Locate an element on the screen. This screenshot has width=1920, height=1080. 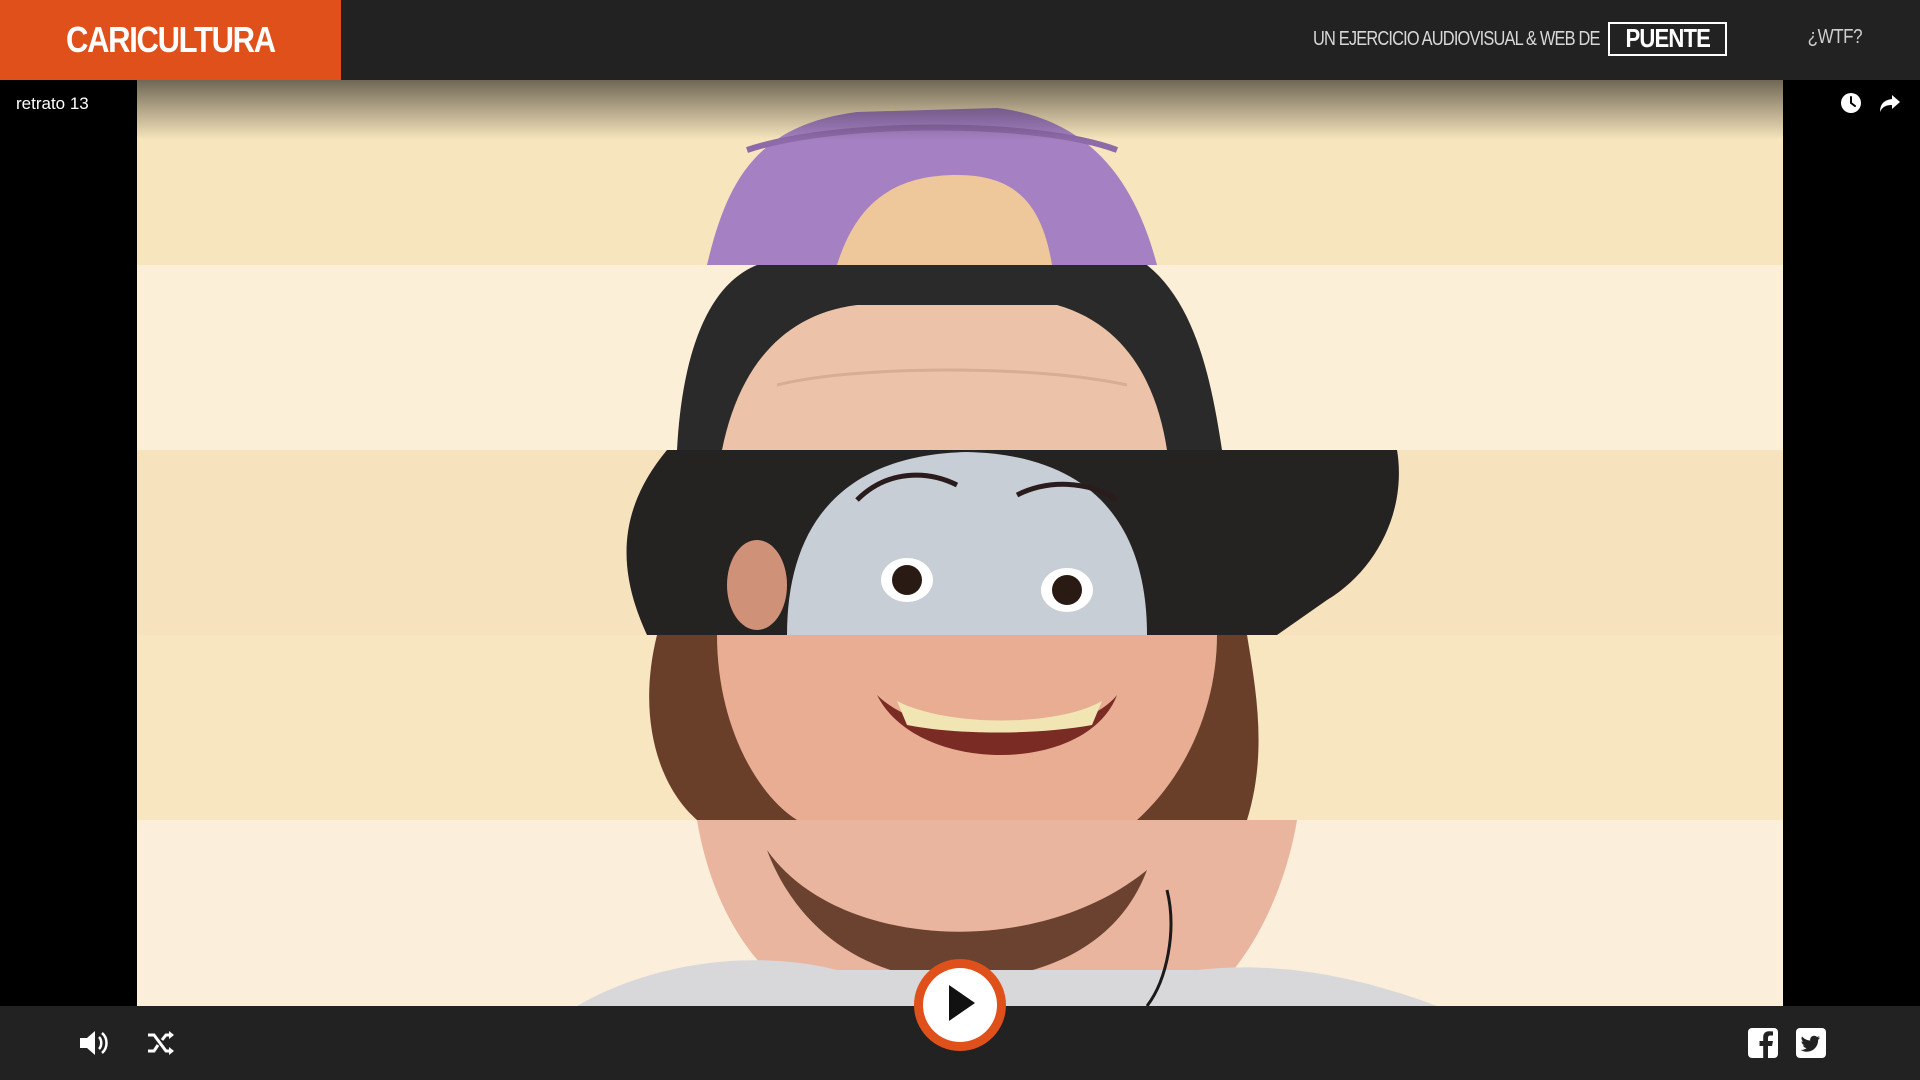
wtf-link: ¿WTF? is located at coordinates (1834, 37).